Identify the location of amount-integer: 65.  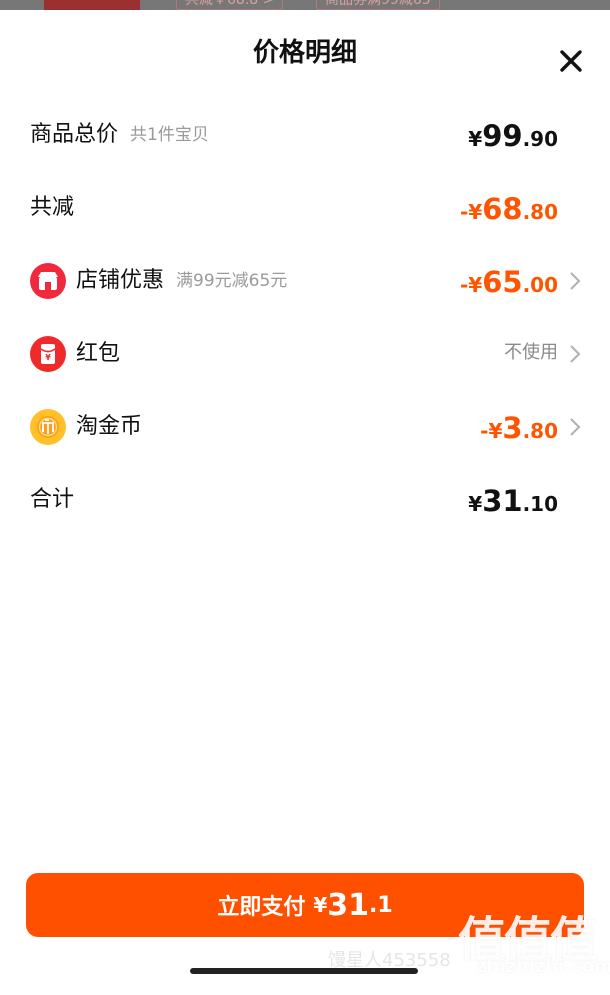
(502, 282).